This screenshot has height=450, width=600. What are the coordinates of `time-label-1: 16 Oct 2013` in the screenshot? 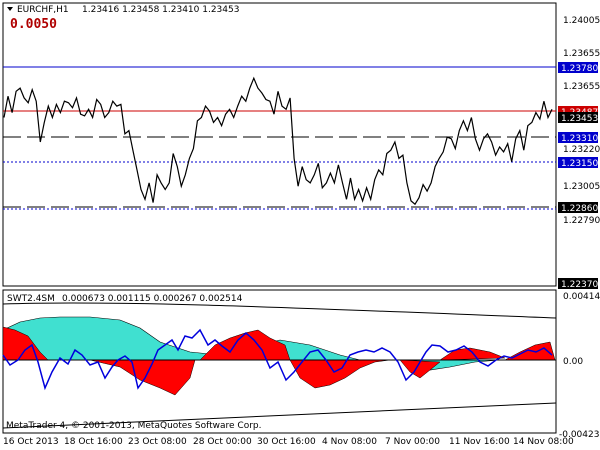 It's located at (31, 442).